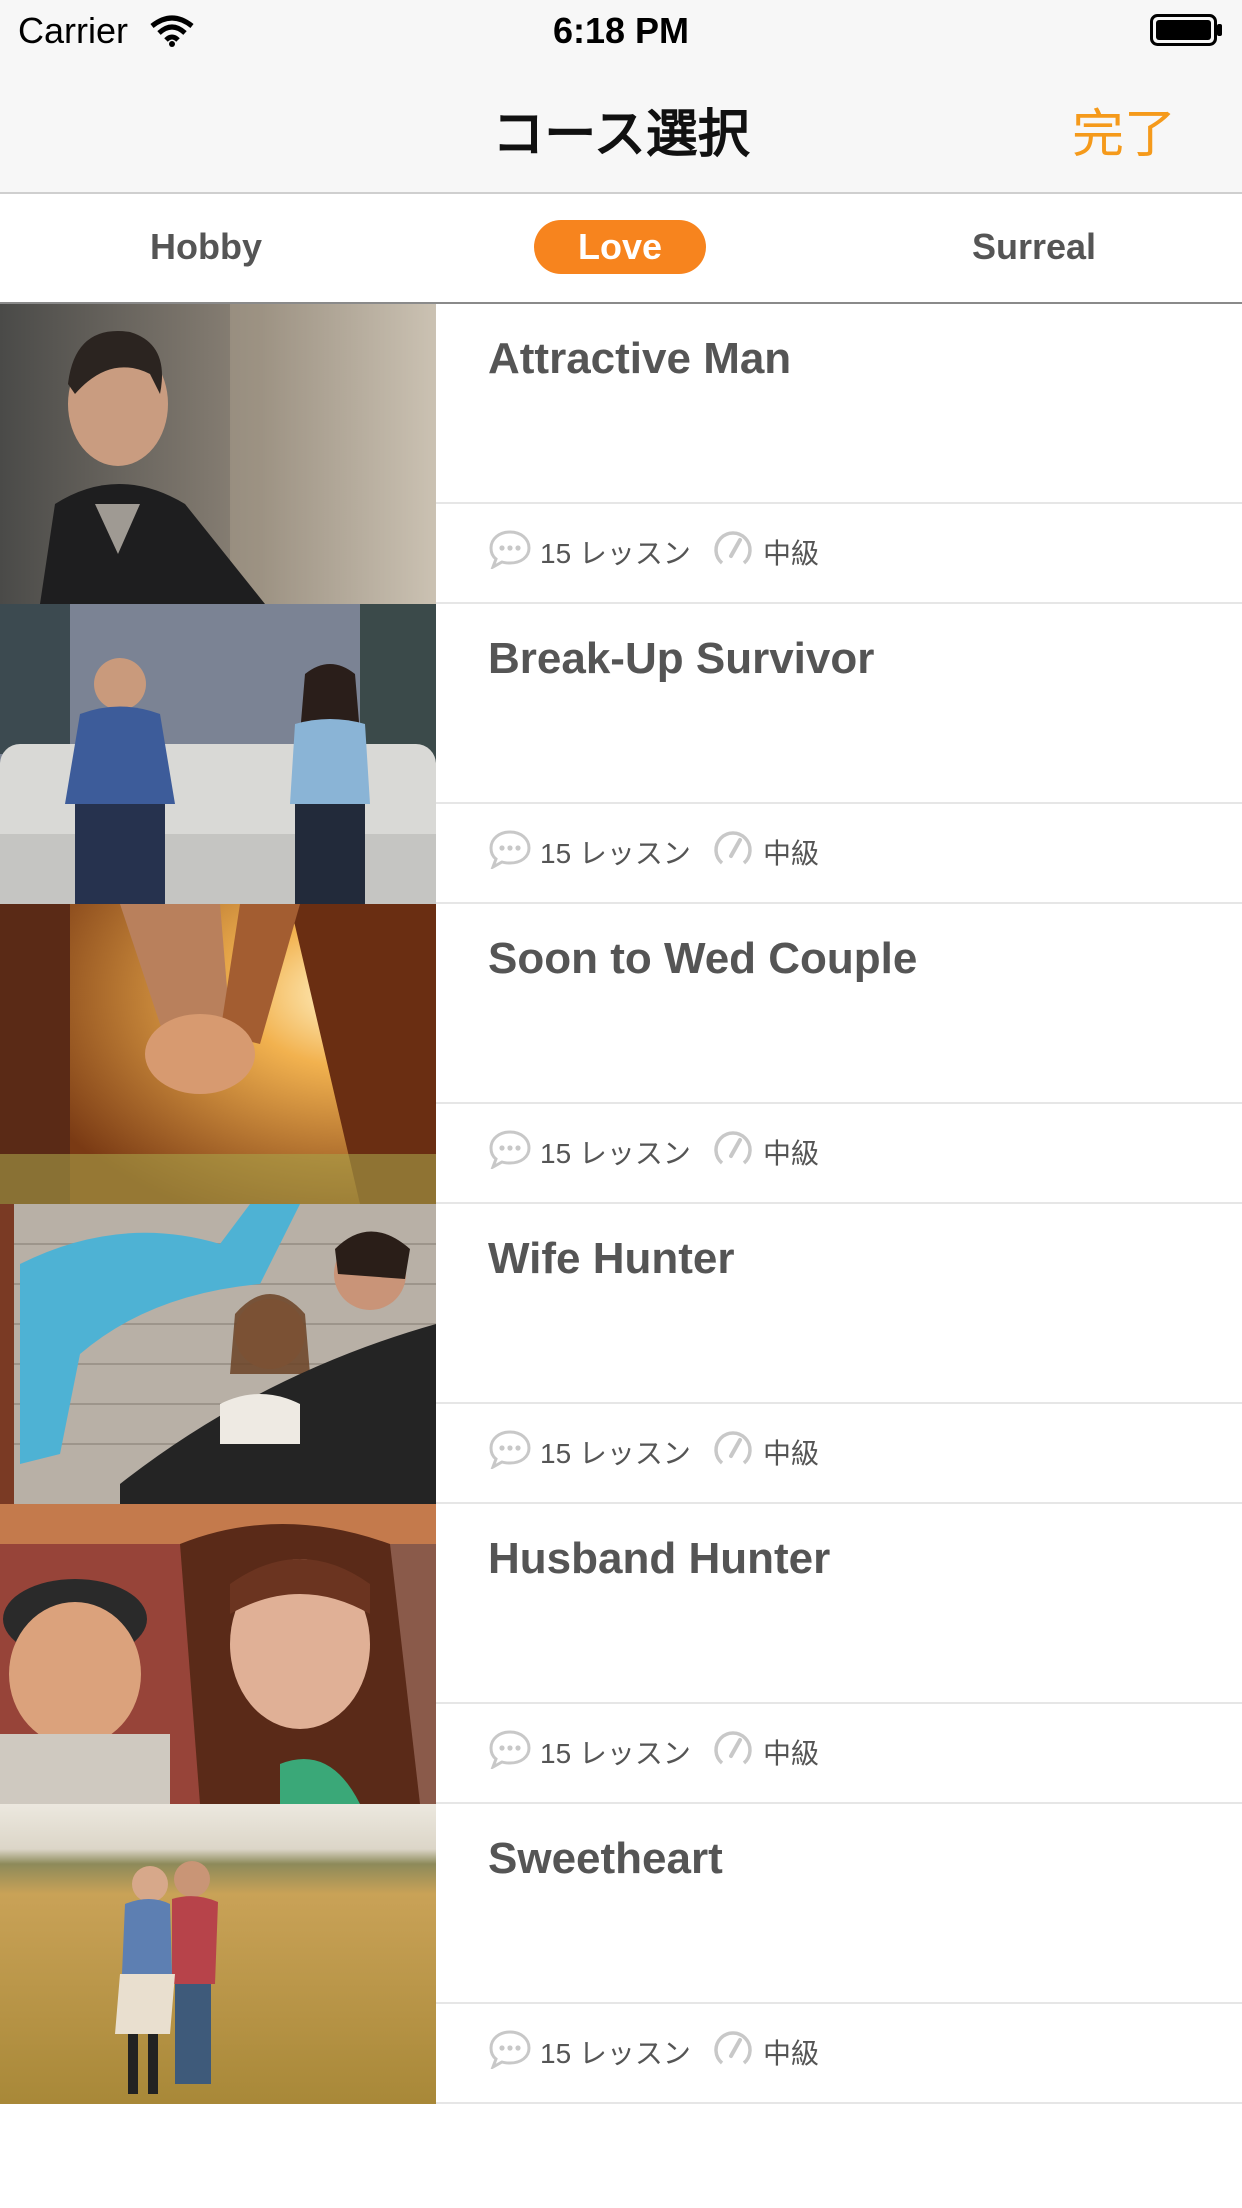 This screenshot has height=2208, width=1242. What do you see at coordinates (621, 1954) in the screenshot?
I see `course-row: Sweetheart 15 レッスン 中級` at bounding box center [621, 1954].